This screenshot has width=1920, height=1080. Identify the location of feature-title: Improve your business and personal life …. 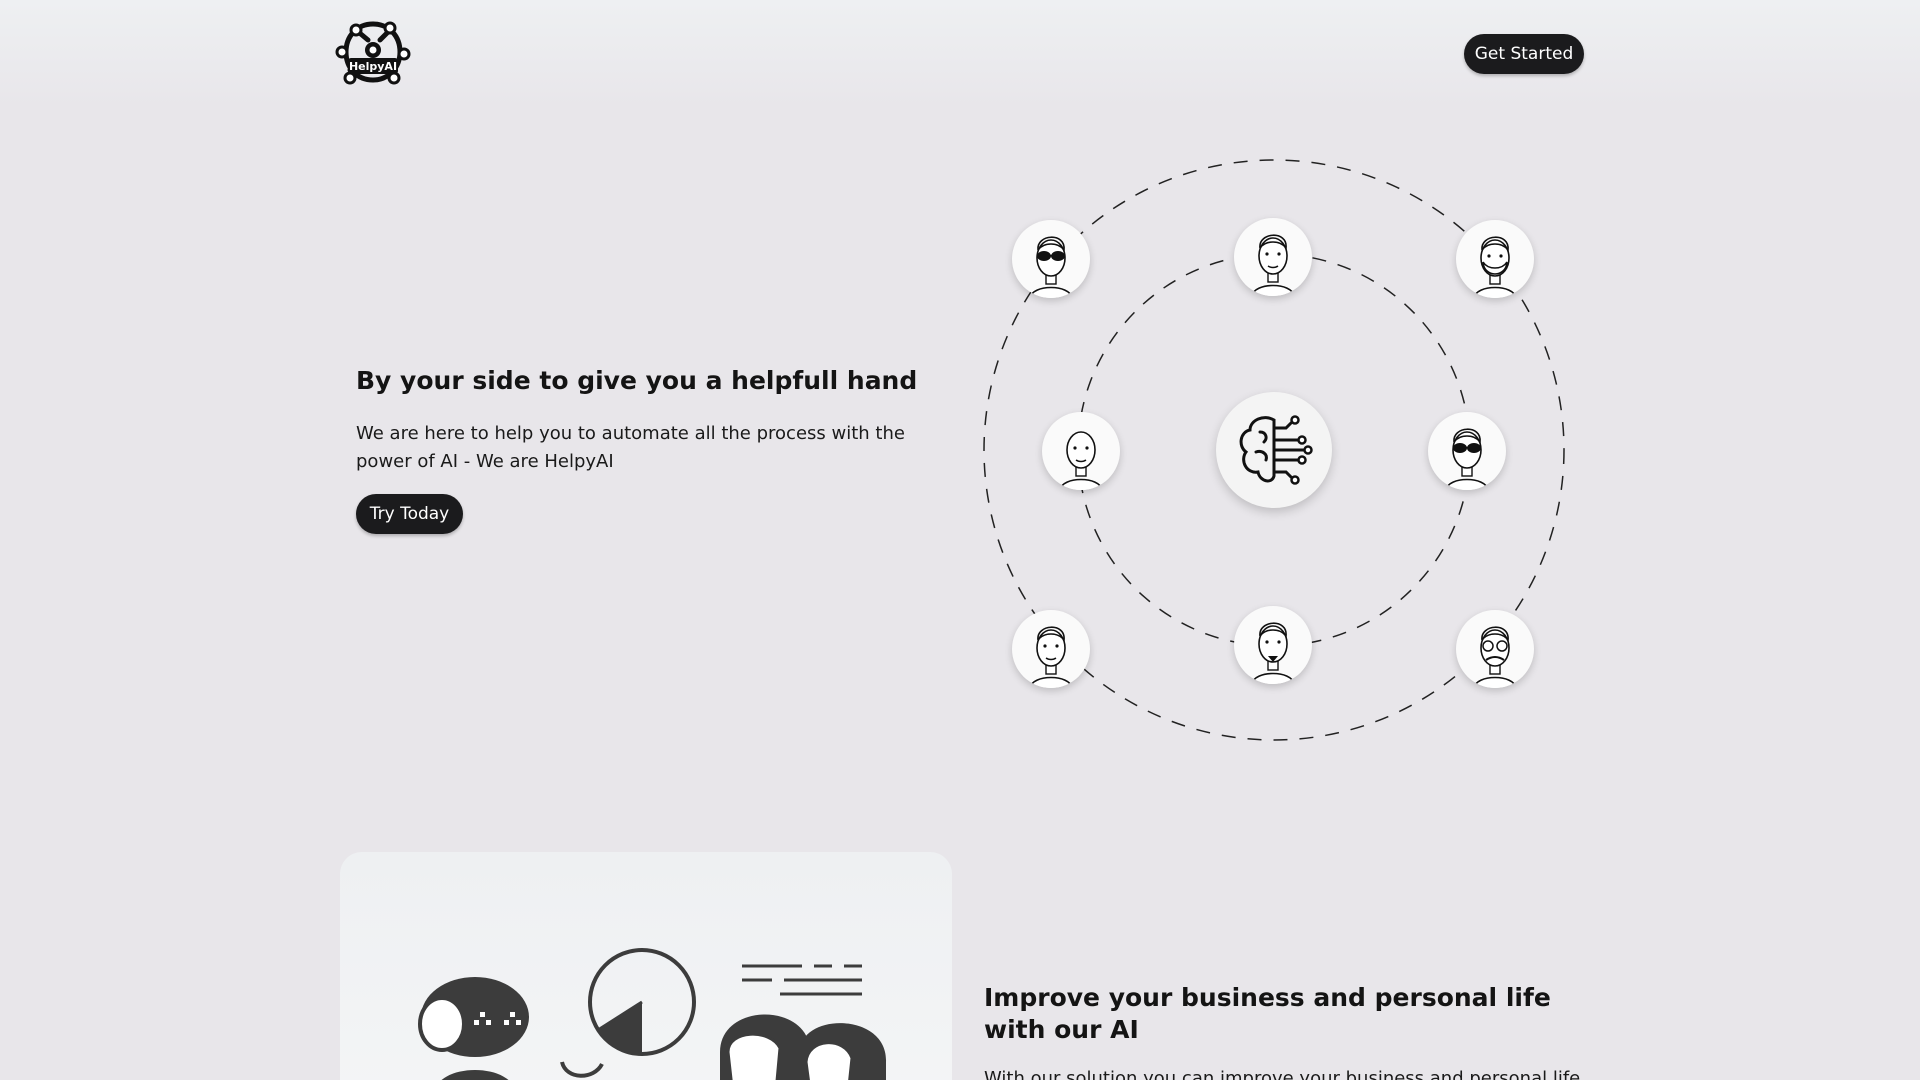
(1267, 1013).